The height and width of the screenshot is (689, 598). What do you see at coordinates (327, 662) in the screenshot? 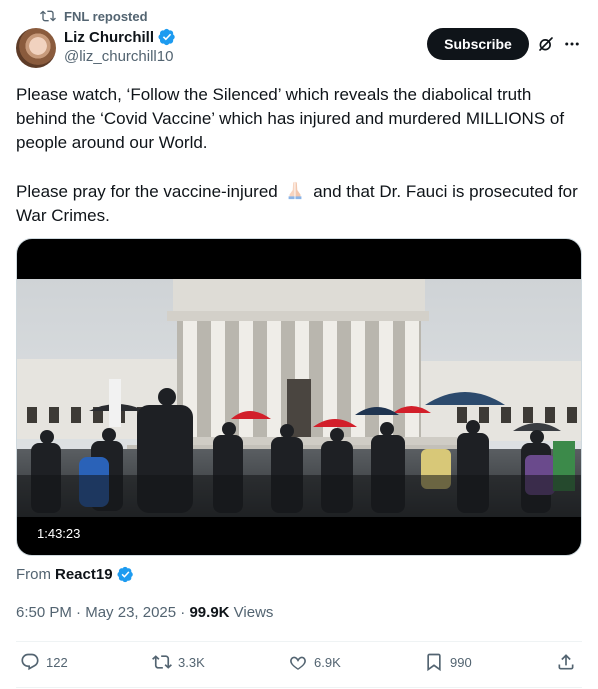
I see `like-count: 6.9K` at bounding box center [327, 662].